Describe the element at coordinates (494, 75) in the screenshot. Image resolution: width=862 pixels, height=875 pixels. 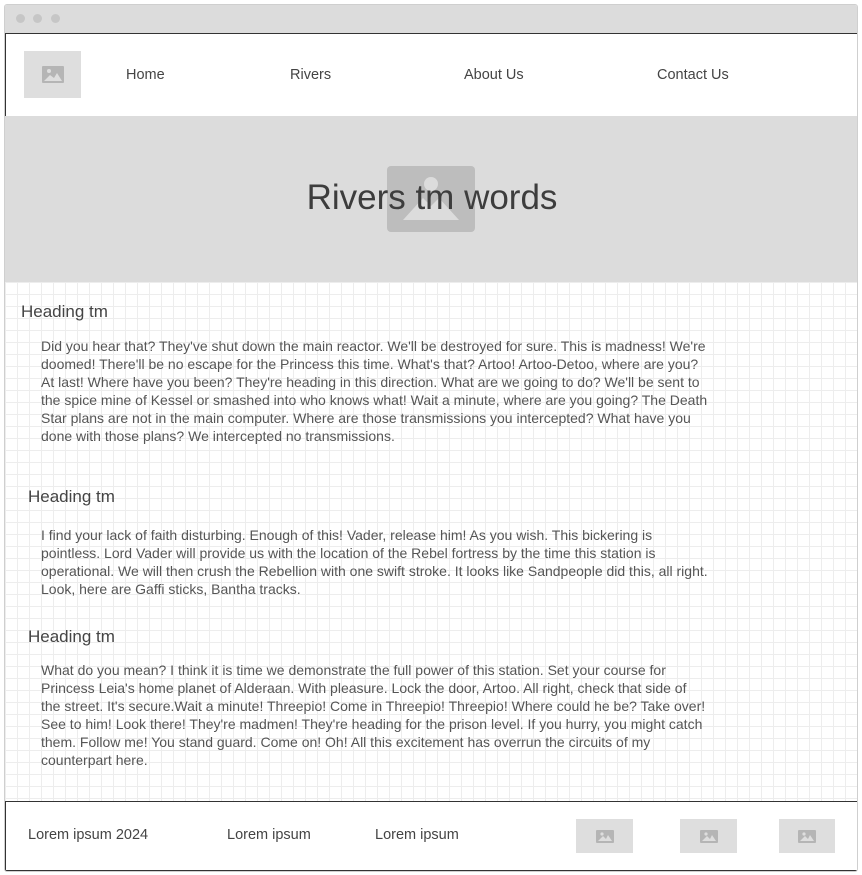
I see `nav-link-about-us: About Us` at that location.